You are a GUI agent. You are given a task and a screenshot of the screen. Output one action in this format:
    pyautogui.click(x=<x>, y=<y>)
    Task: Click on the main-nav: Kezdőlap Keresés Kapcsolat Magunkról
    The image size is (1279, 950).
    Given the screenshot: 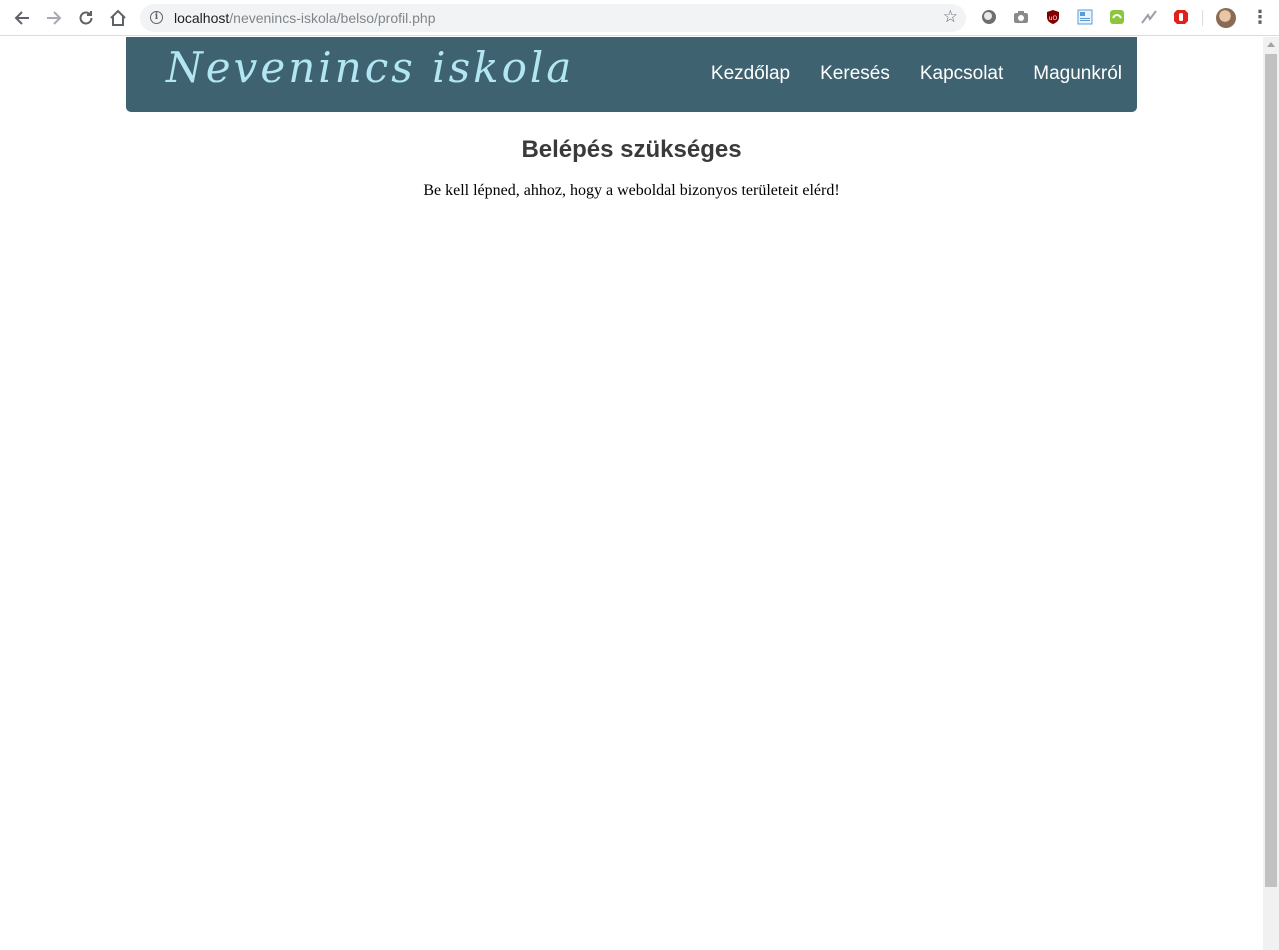 What is the action you would take?
    pyautogui.click(x=901, y=74)
    